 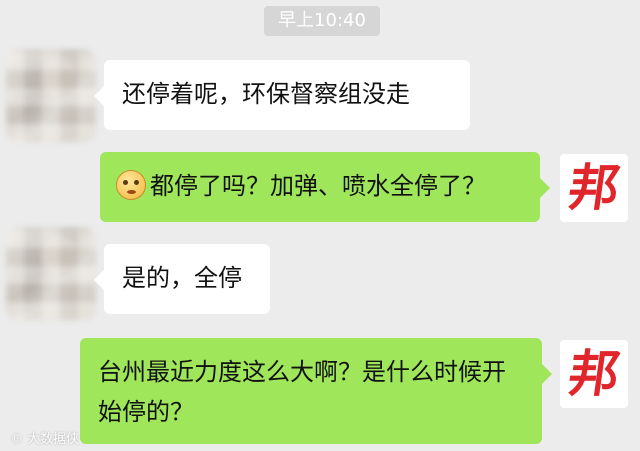 I want to click on message-bubble-received-1: 还停着呢，环保督察组没走, so click(x=282, y=95).